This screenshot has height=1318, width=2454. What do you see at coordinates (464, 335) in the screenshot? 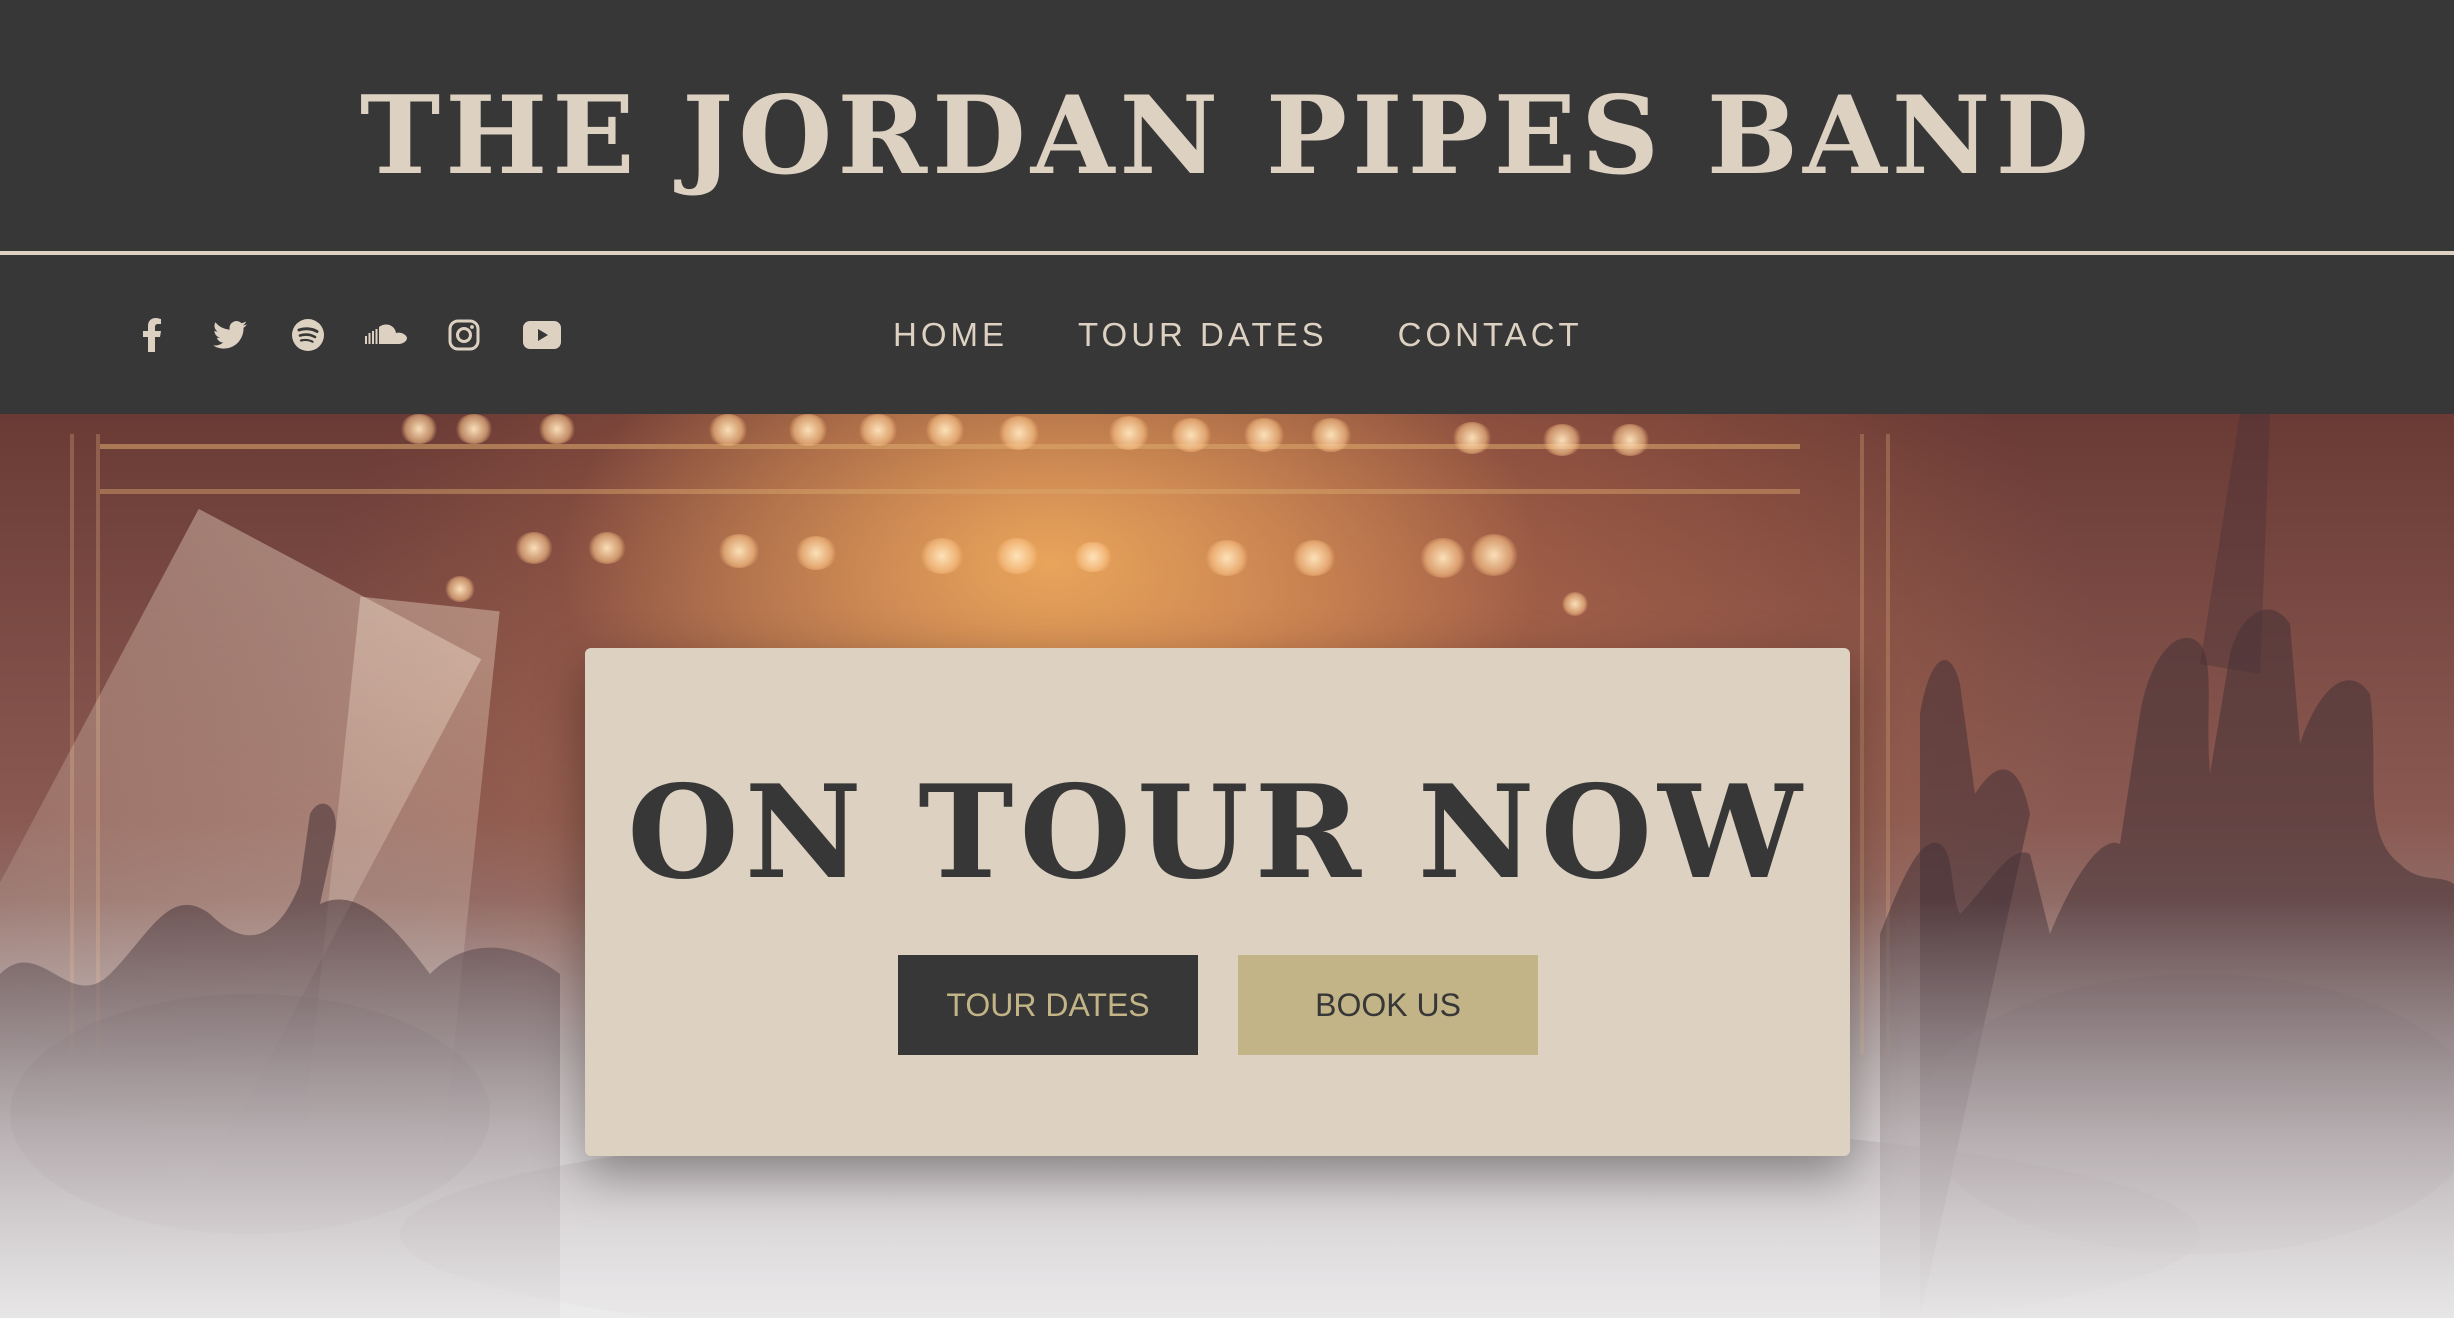
I see `instagram-icon` at bounding box center [464, 335].